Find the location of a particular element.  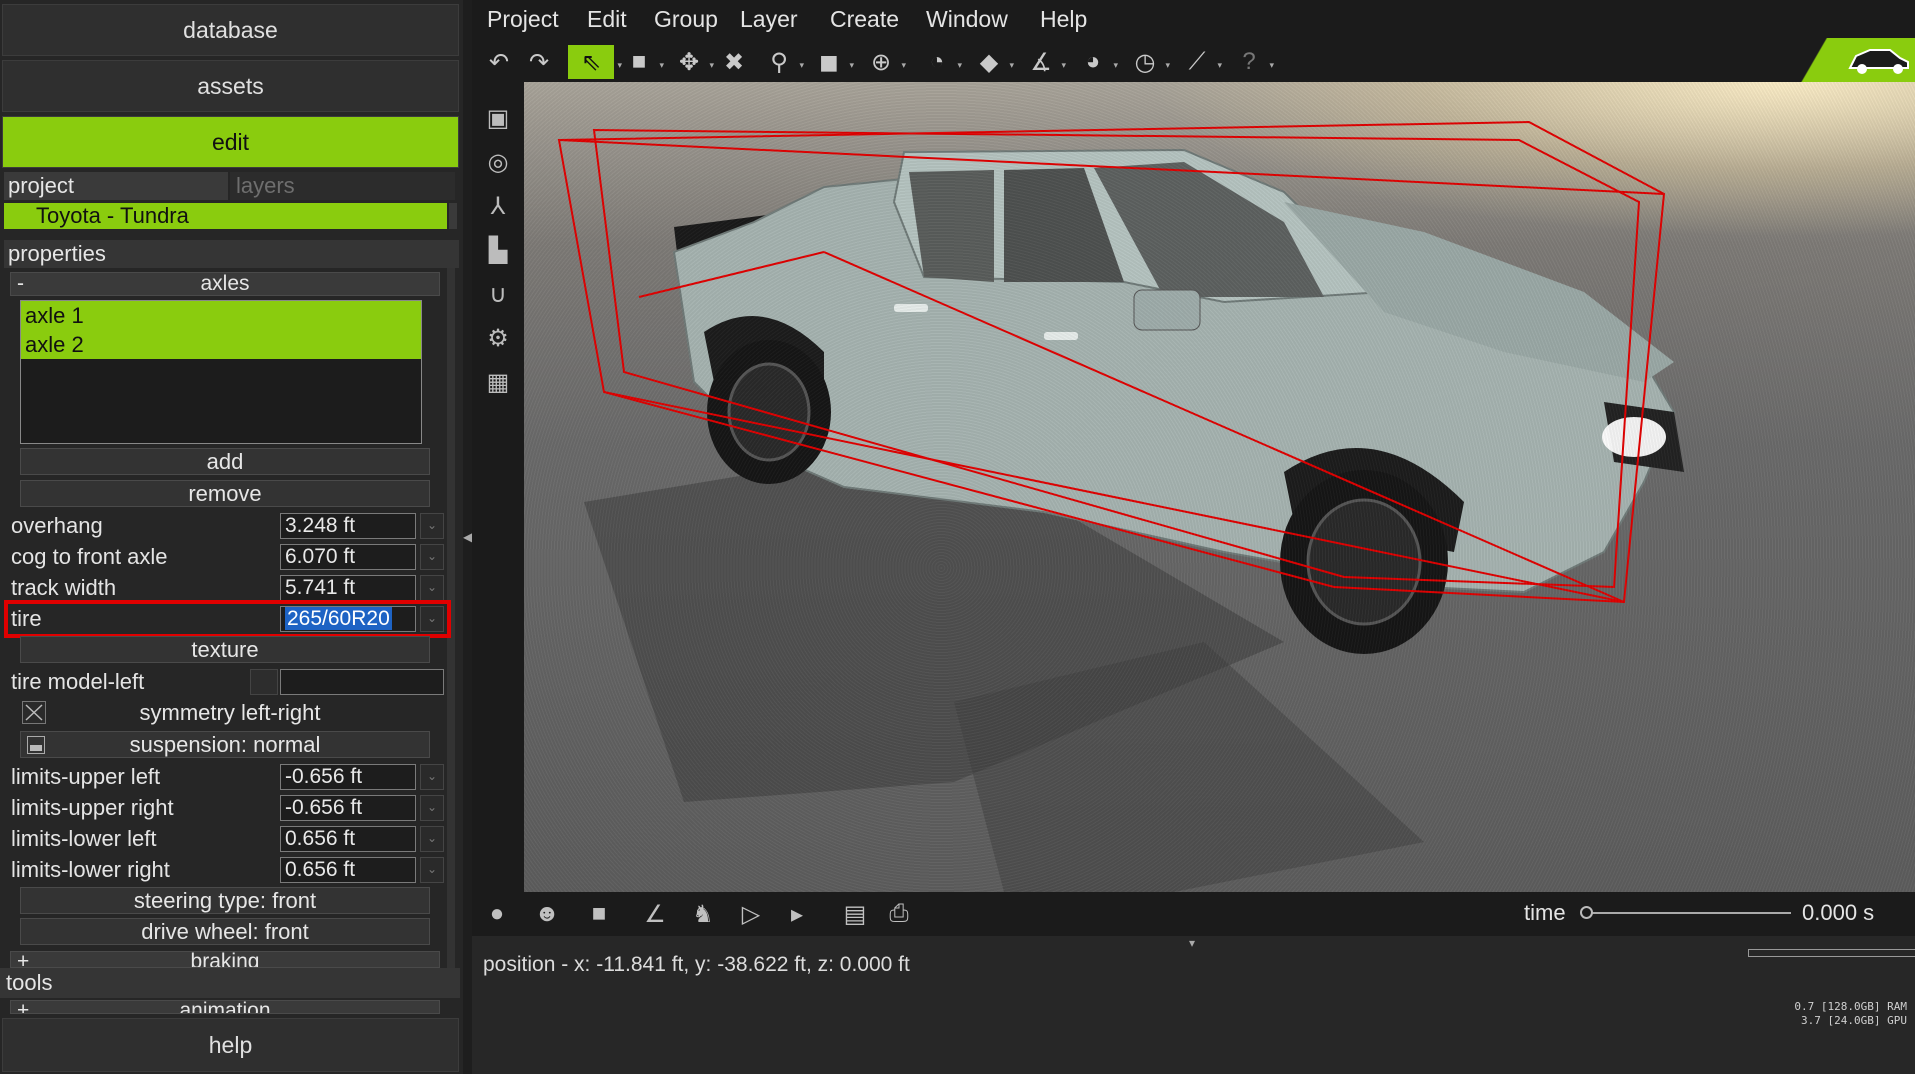

symmetry-checkbox is located at coordinates (34, 712).